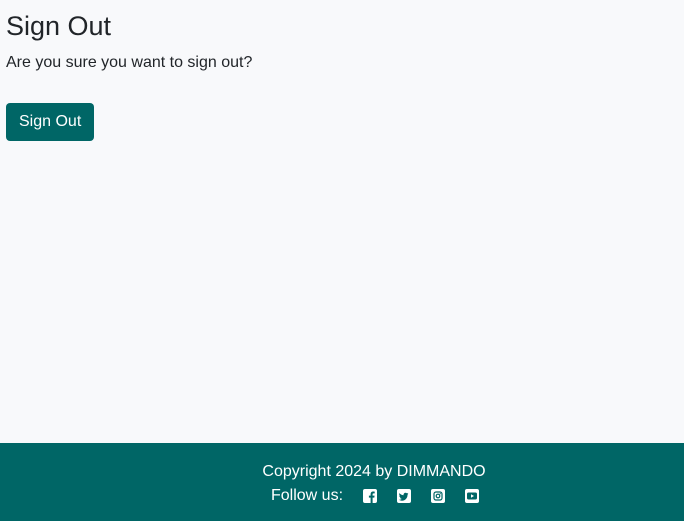 This screenshot has height=521, width=684. I want to click on facebook-icon, so click(370, 496).